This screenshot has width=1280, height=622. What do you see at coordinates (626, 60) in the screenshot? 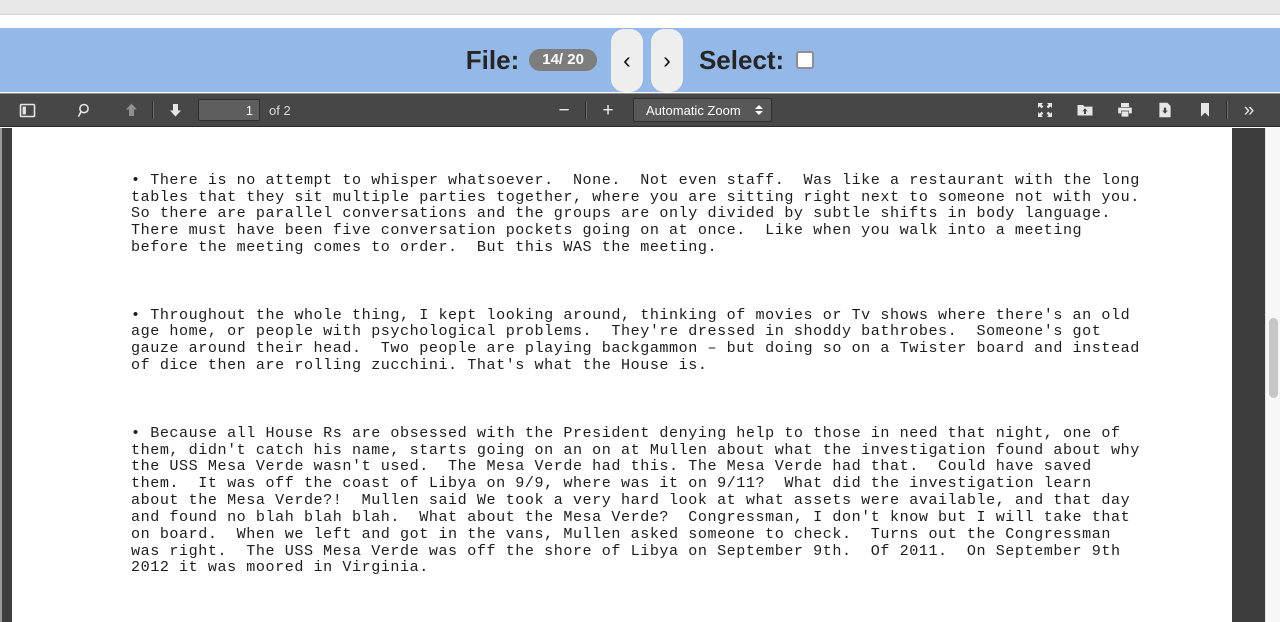
I see `previous-file-button: ‹` at bounding box center [626, 60].